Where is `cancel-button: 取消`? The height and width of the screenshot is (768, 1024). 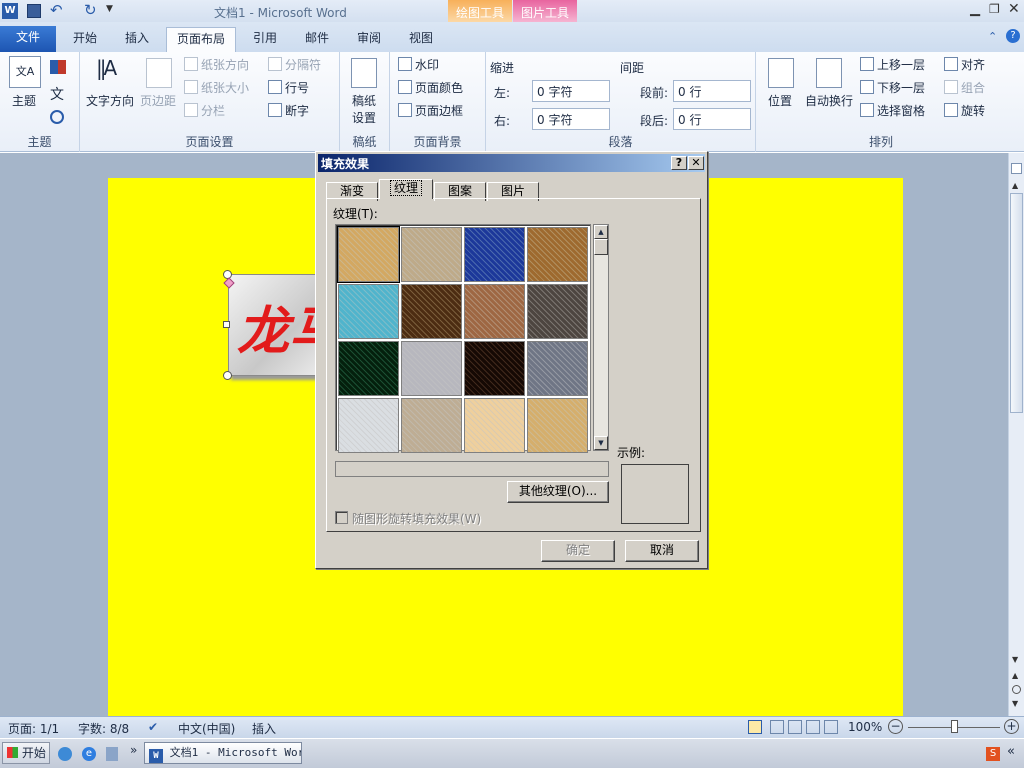
cancel-button: 取消 is located at coordinates (662, 551).